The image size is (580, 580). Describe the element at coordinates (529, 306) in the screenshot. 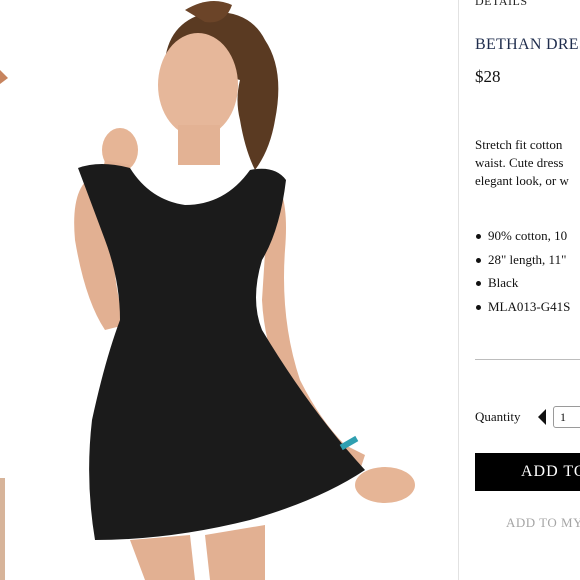

I see `feature-text: MLA013-G41S` at that location.